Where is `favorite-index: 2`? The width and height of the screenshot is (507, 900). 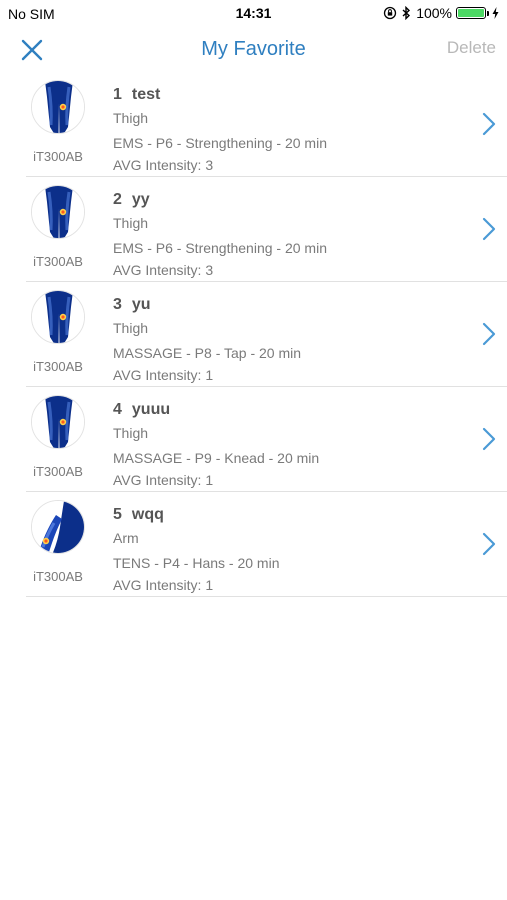
favorite-index: 2 is located at coordinates (117, 199).